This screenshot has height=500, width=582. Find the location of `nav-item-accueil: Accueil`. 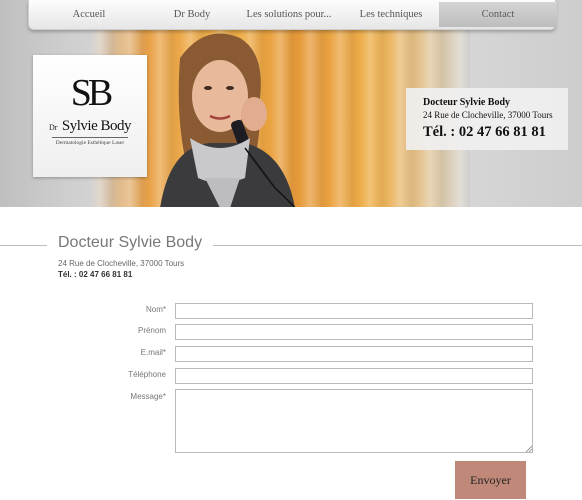

nav-item-accueil: Accueil is located at coordinates (89, 14).